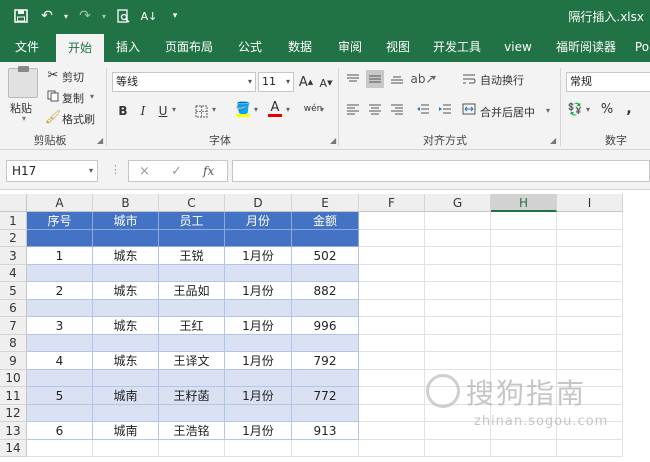  I want to click on redo-dropdown-icon: ▾, so click(104, 16).